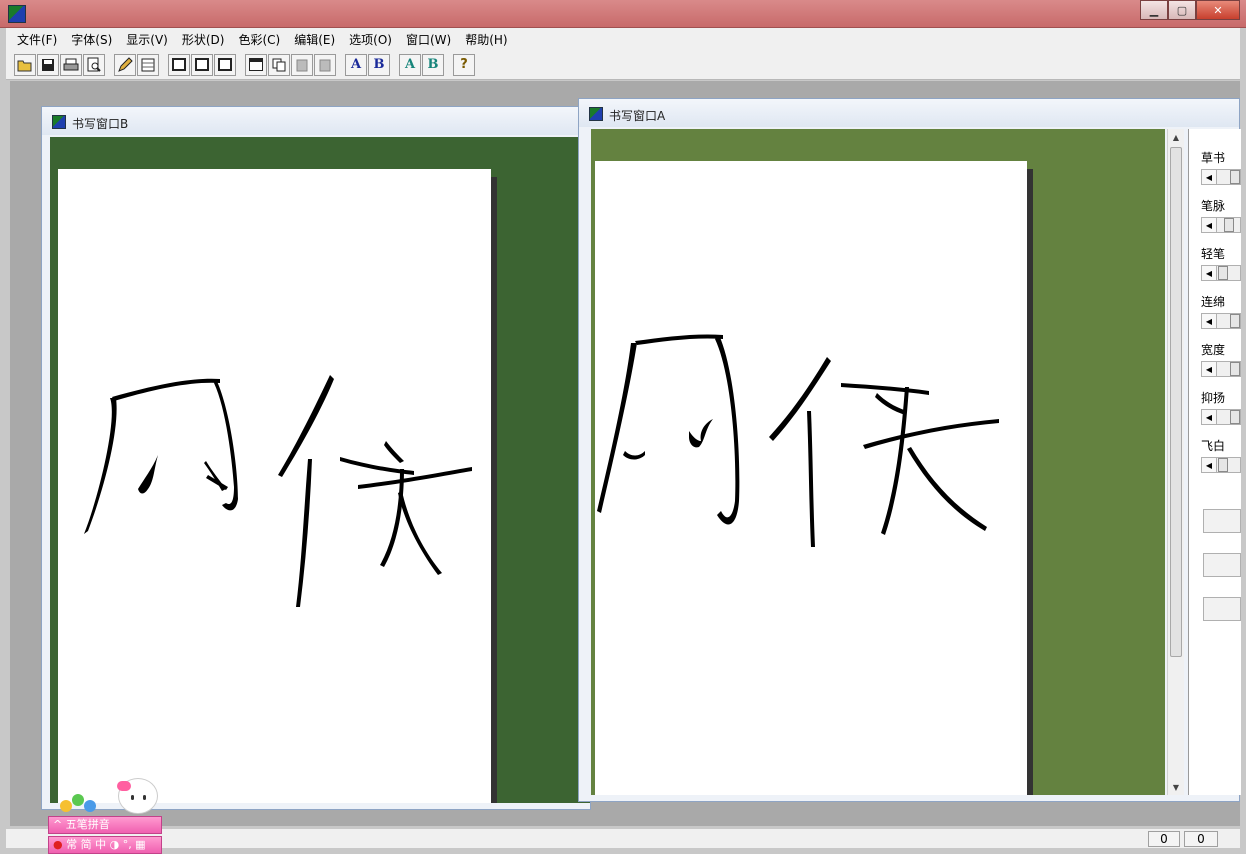  I want to click on status-bar: 0 0, so click(623, 838).